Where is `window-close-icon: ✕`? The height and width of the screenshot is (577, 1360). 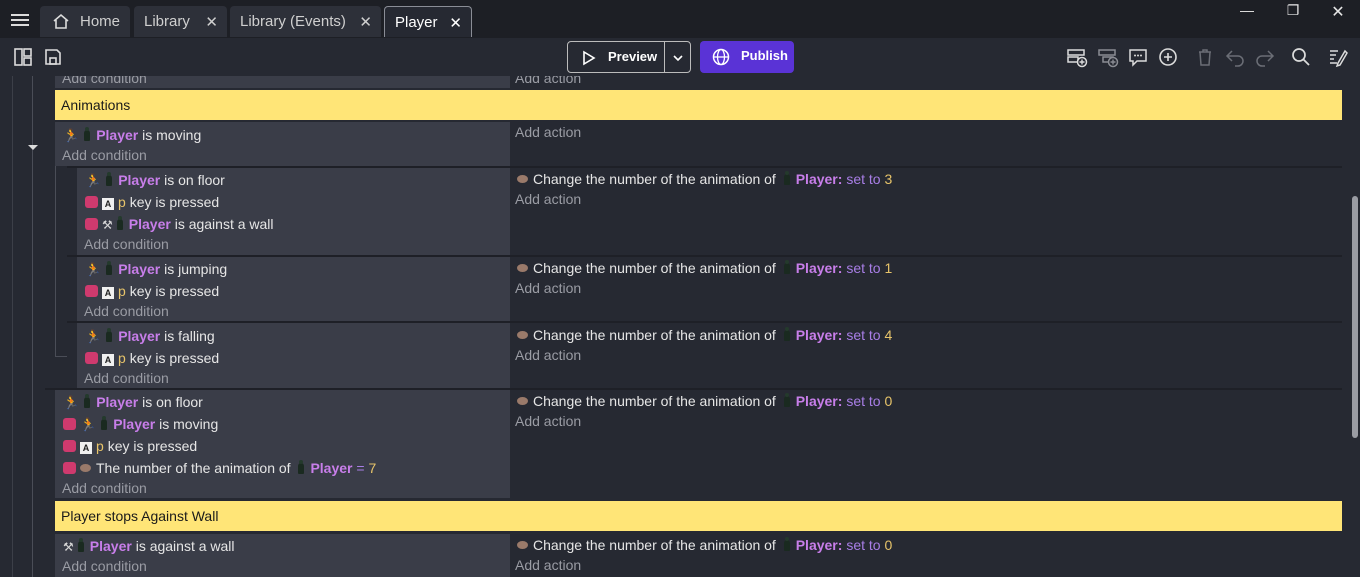 window-close-icon: ✕ is located at coordinates (1338, 12).